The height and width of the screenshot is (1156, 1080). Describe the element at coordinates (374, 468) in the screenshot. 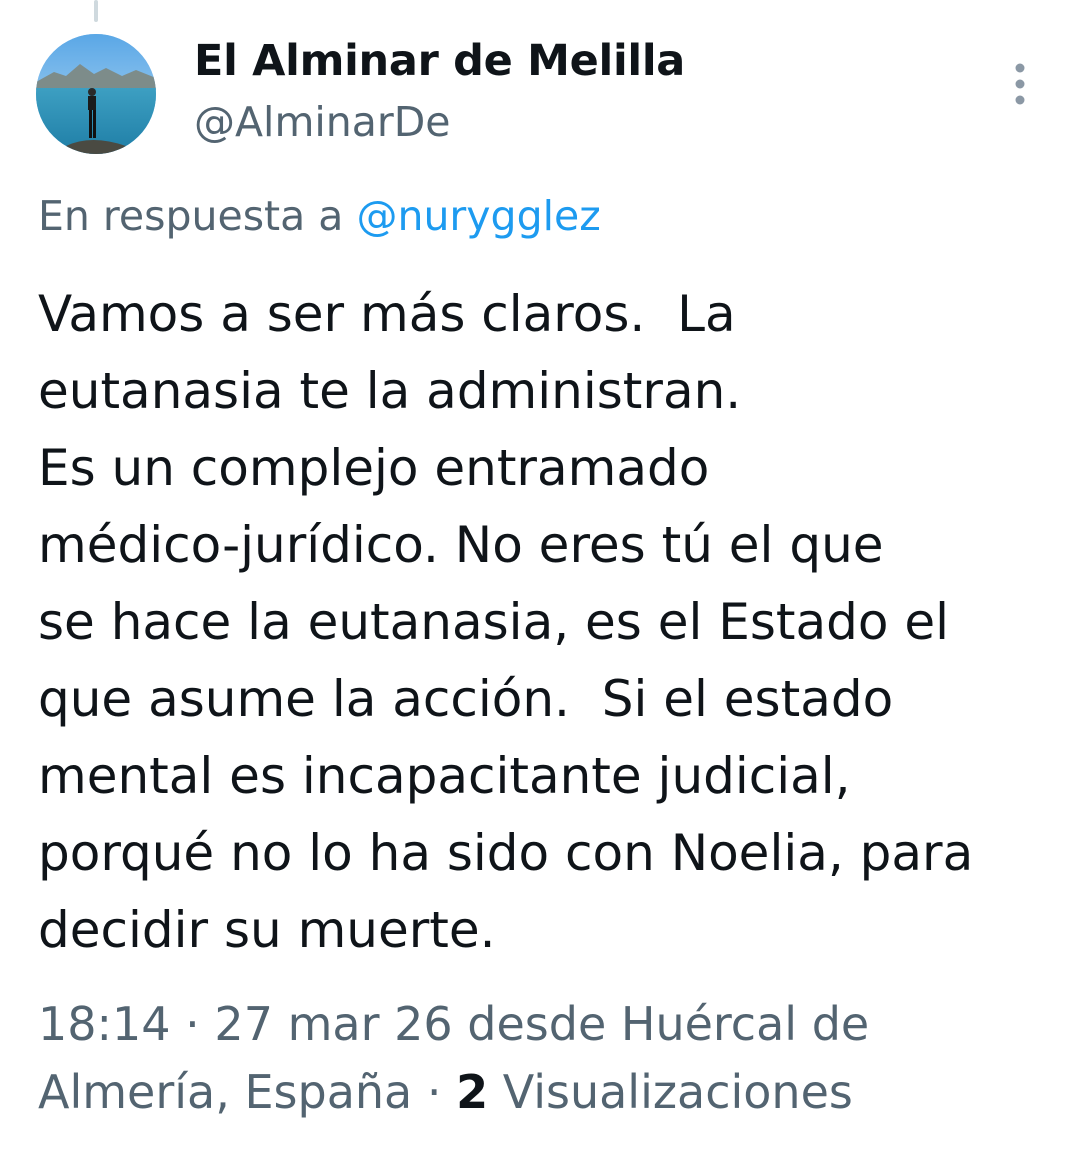

I see `tweet-text-line: Es un complejo entramado` at that location.